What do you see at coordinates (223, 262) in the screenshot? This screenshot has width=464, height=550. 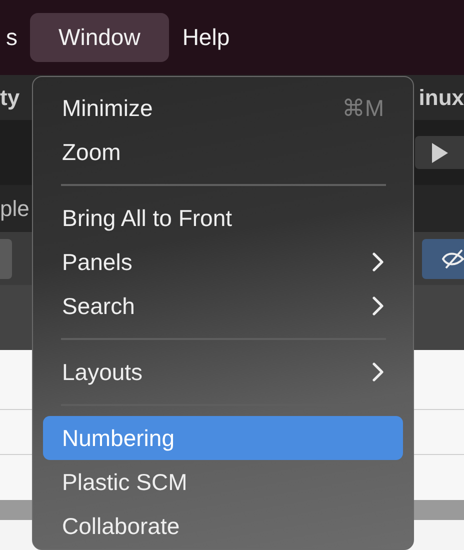 I see `menu-item: Panels` at bounding box center [223, 262].